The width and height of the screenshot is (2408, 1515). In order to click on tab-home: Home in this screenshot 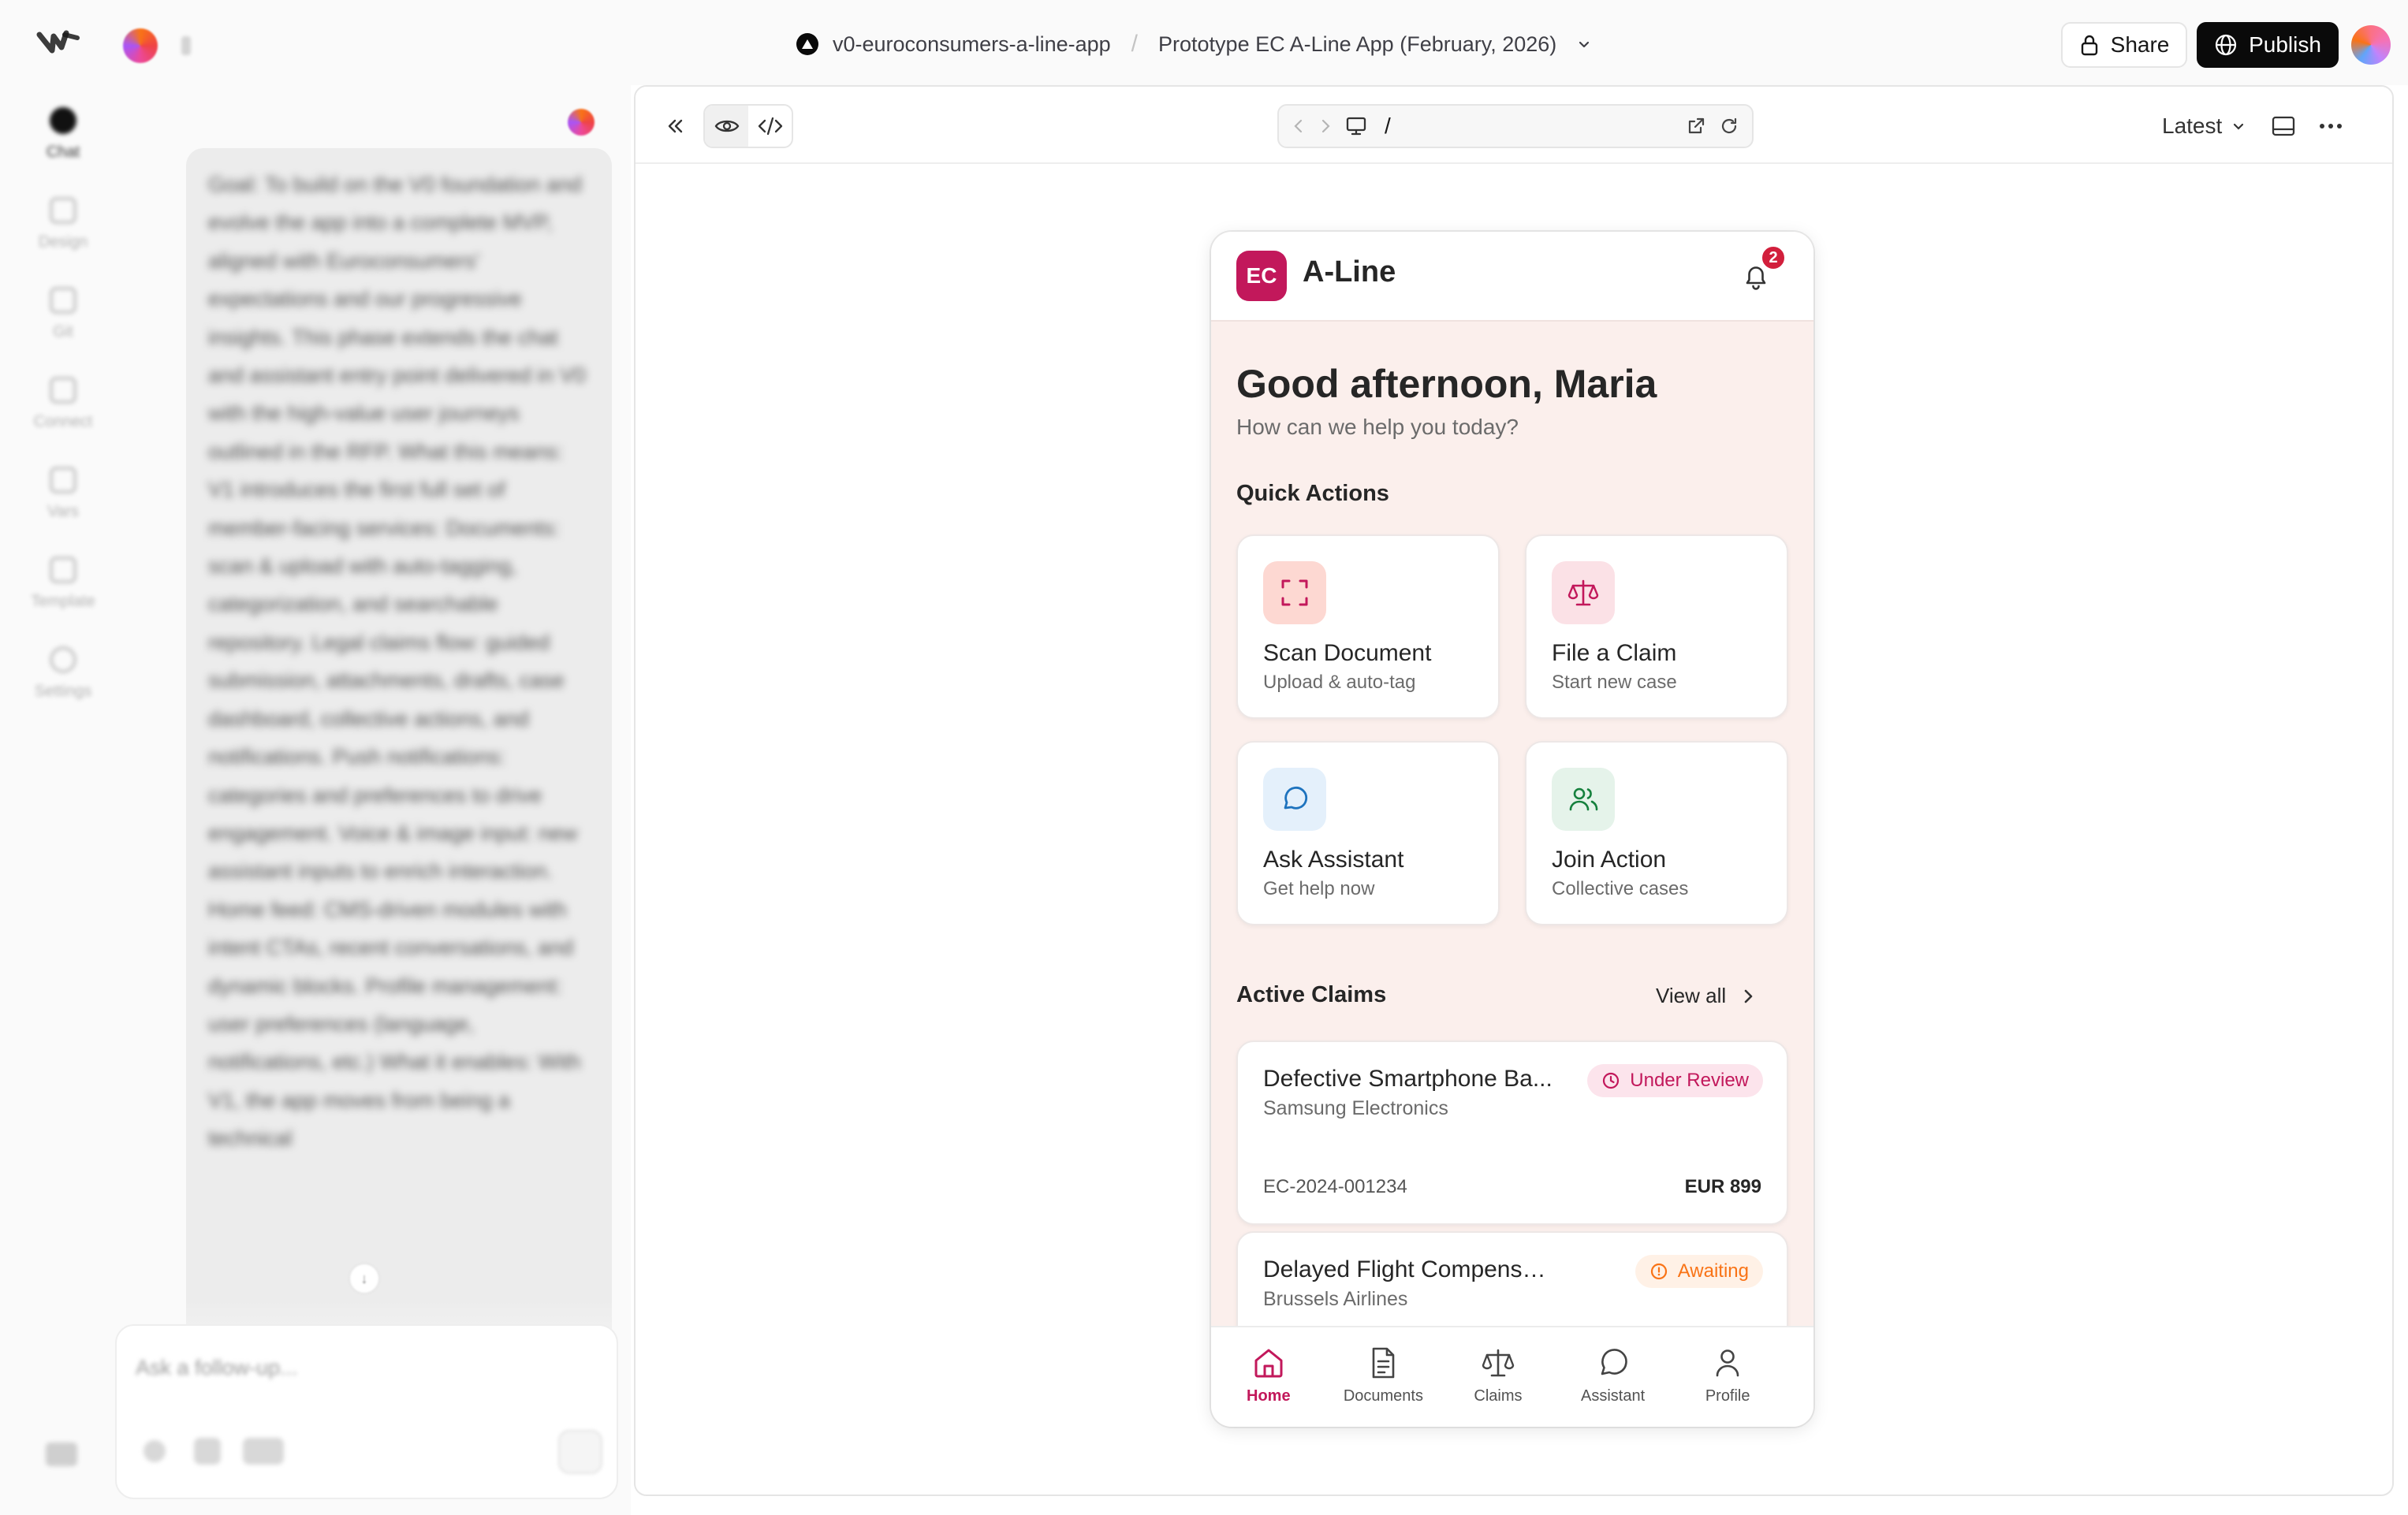, I will do `click(1269, 1377)`.